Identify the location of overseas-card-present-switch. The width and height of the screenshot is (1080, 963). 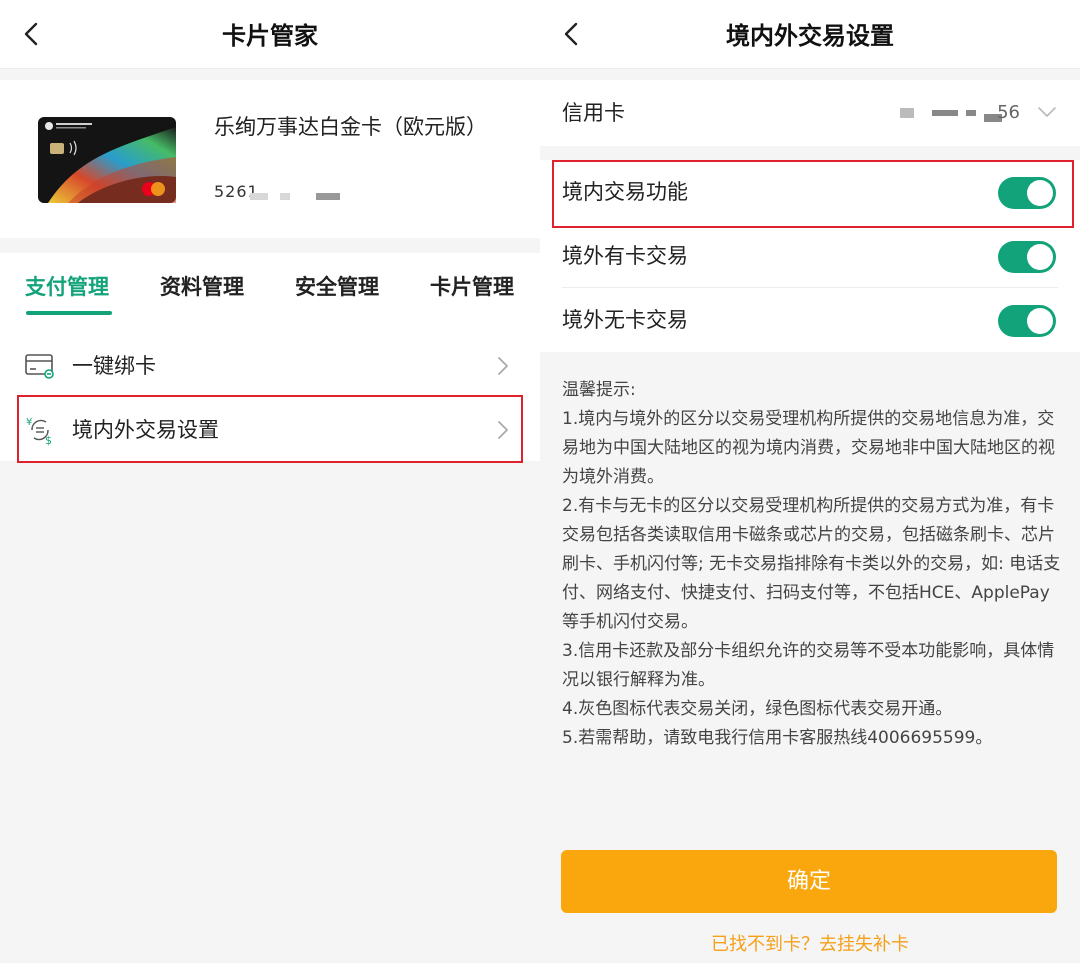
(1027, 257).